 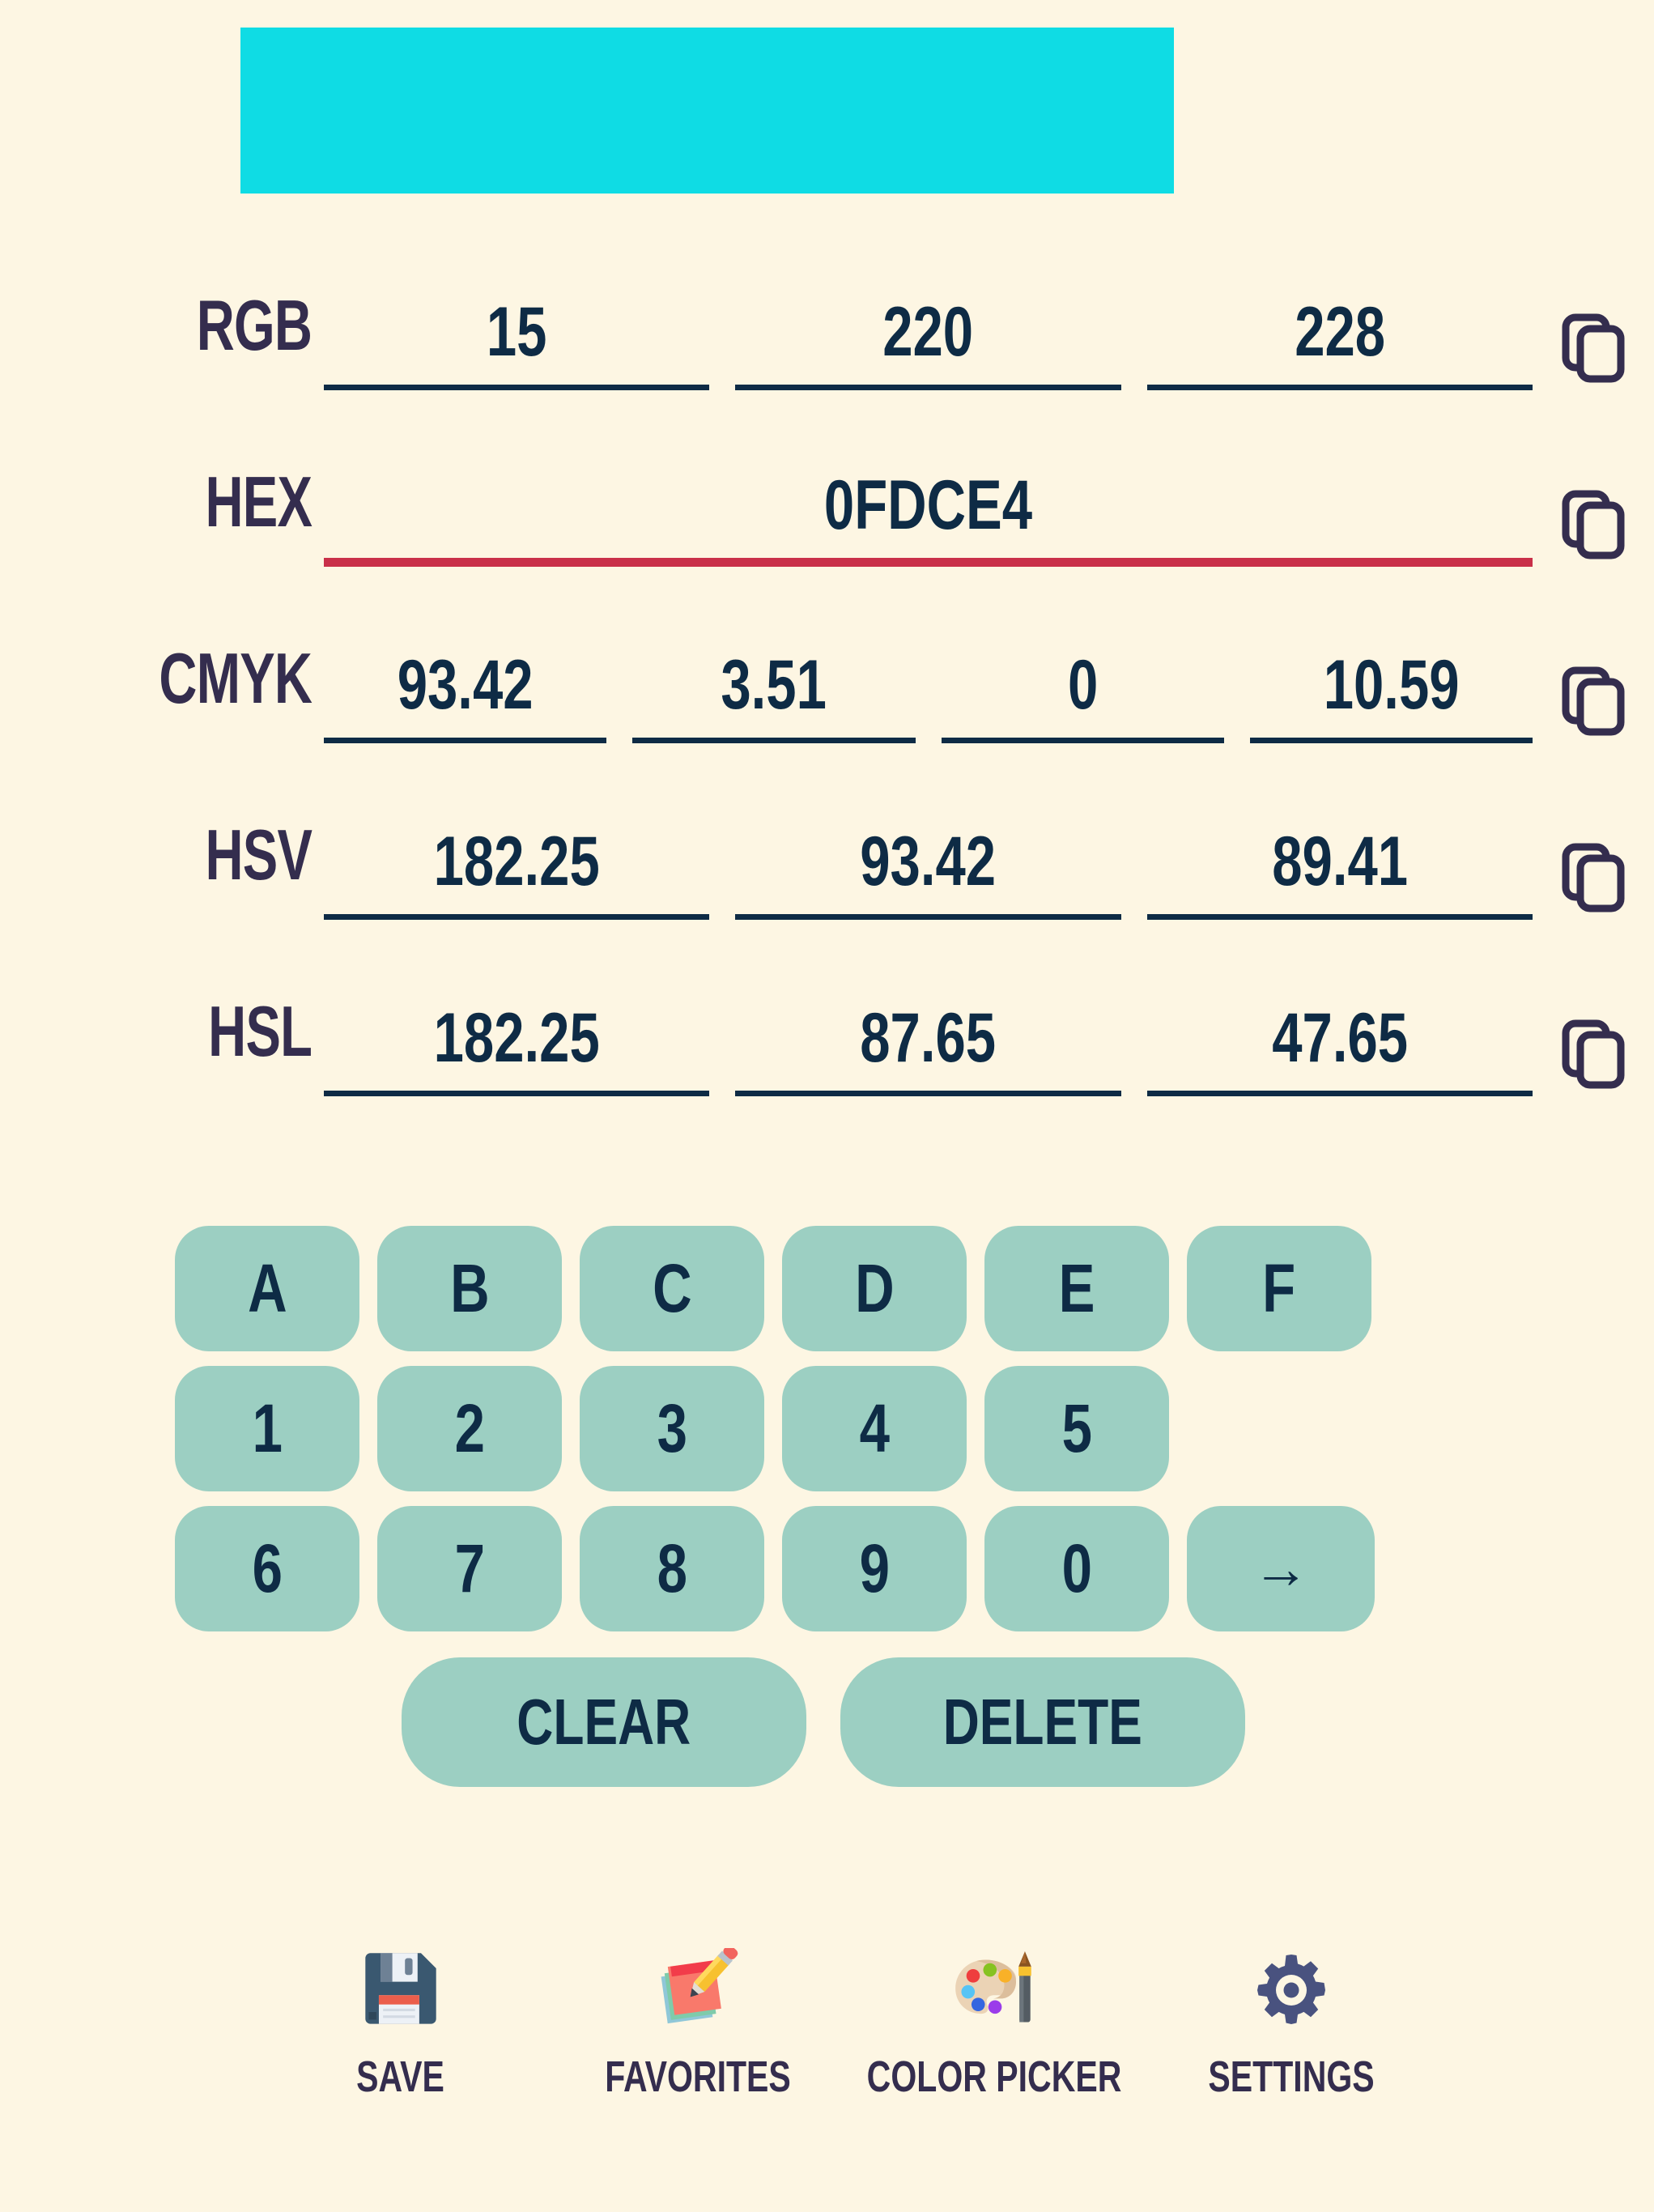 I want to click on key-label: B, so click(x=470, y=1288).